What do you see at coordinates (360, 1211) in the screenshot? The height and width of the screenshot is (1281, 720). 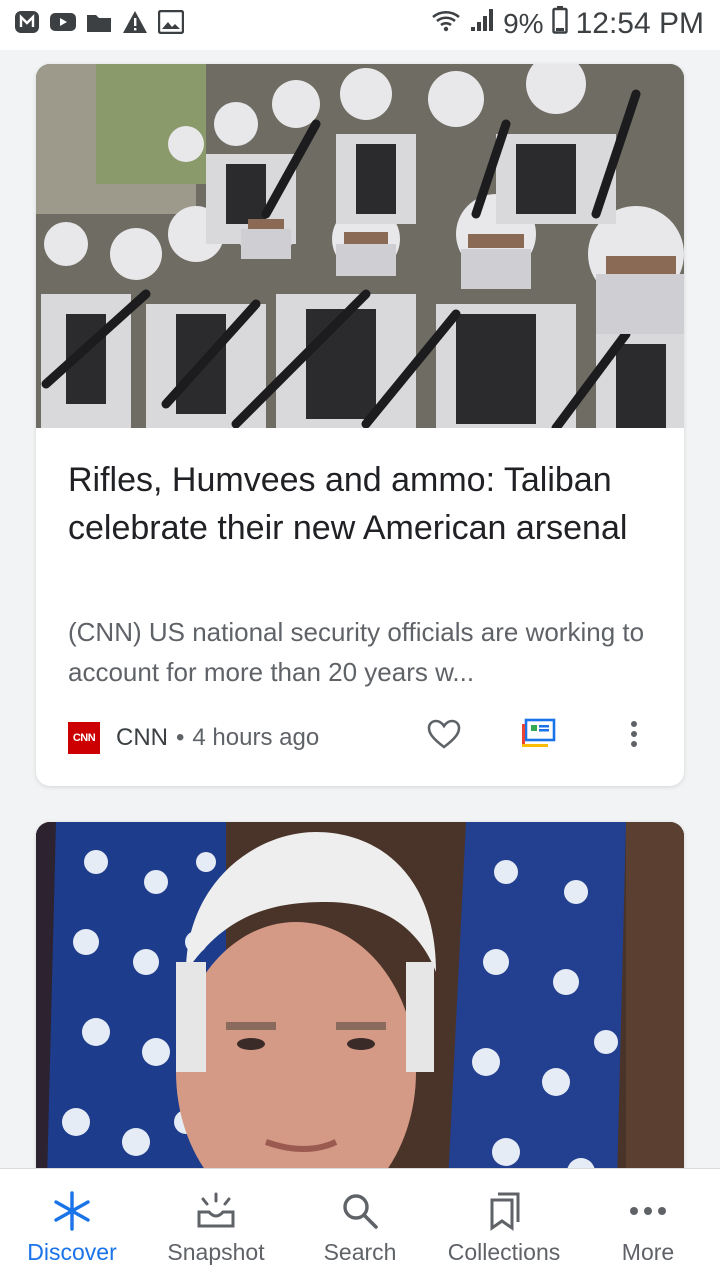 I see `search-icon` at bounding box center [360, 1211].